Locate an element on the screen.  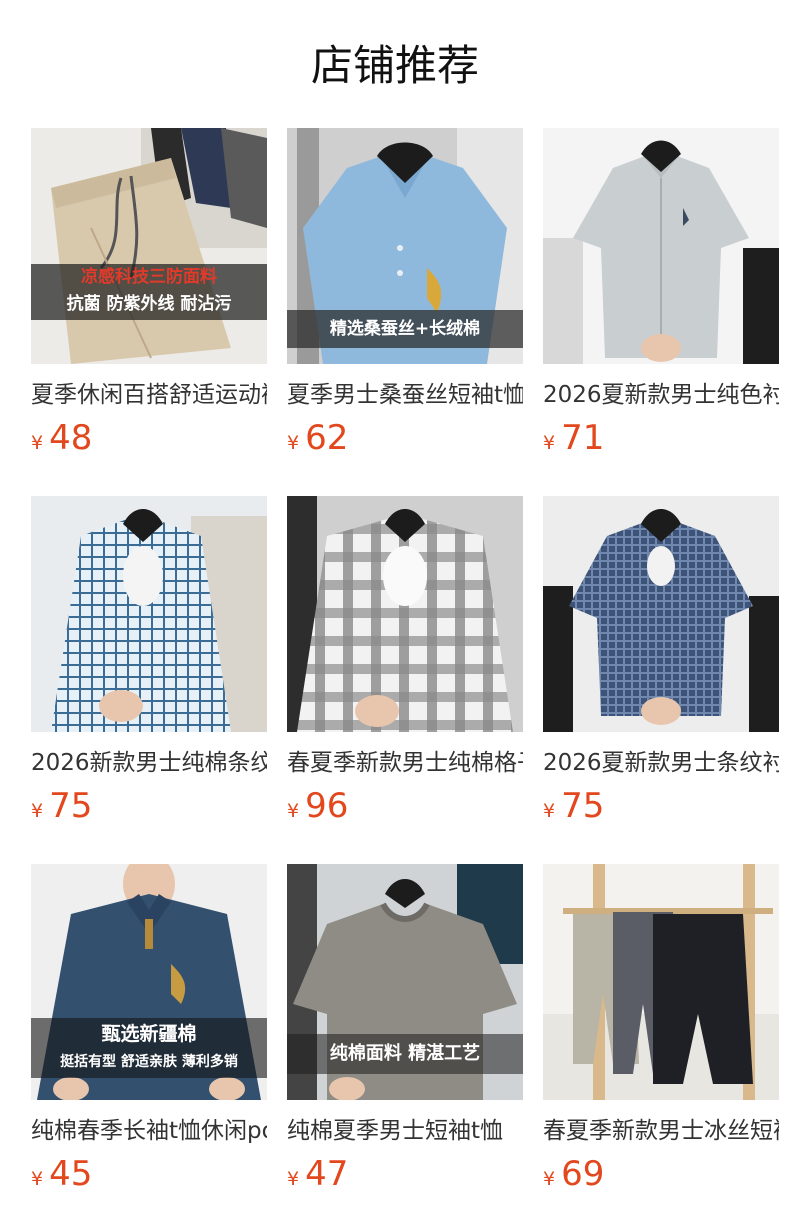
product-name: 2026夏新款男士条纹衬衫 is located at coordinates (661, 763).